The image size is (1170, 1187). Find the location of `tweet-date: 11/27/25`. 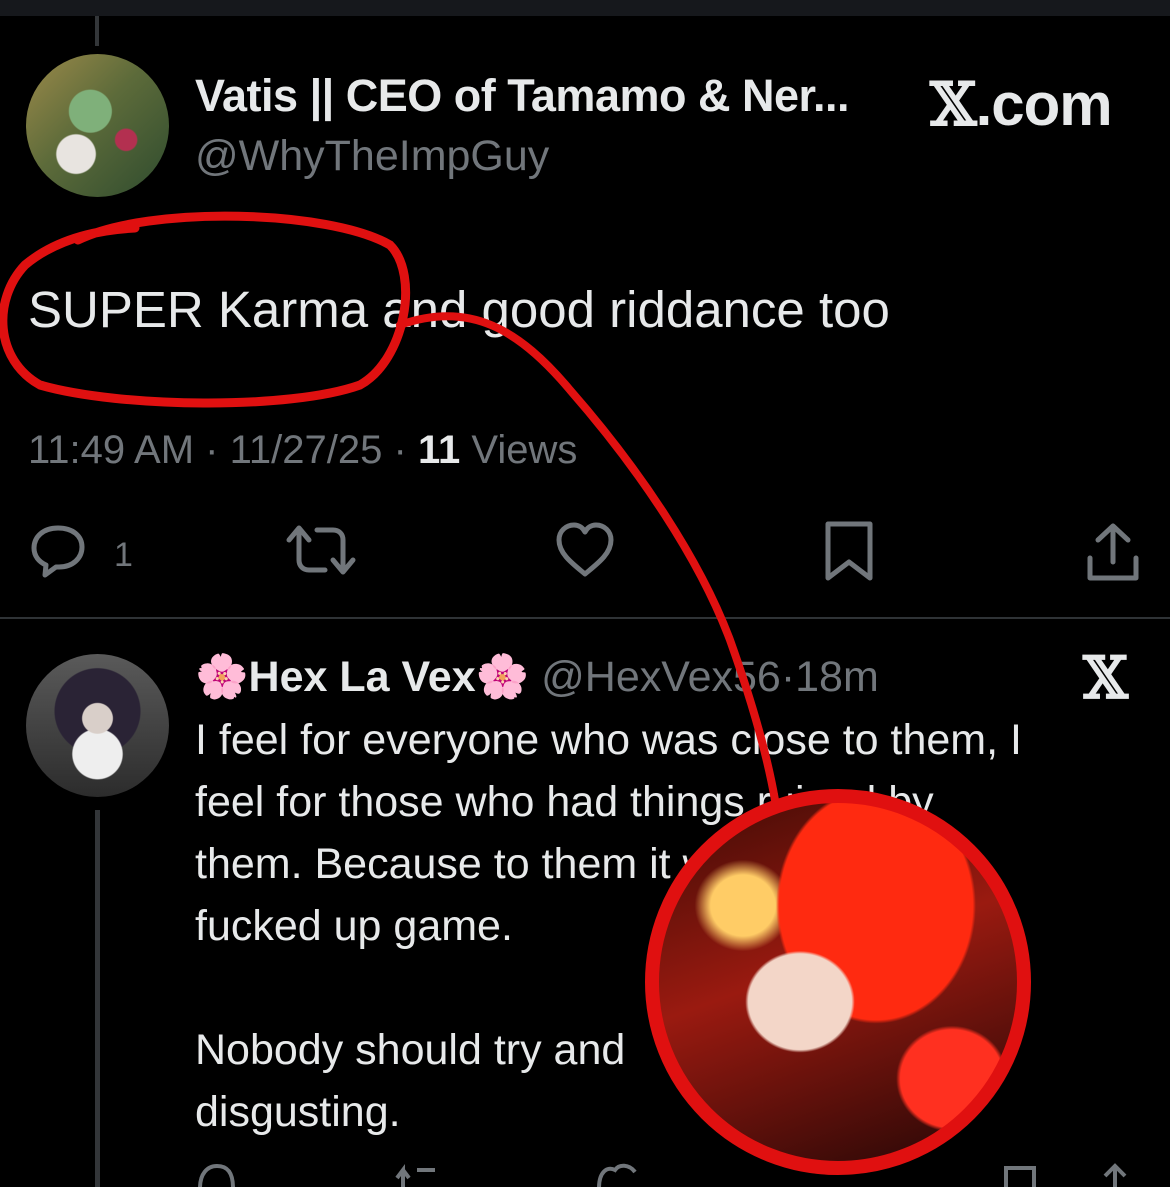

tweet-date: 11/27/25 is located at coordinates (306, 450).